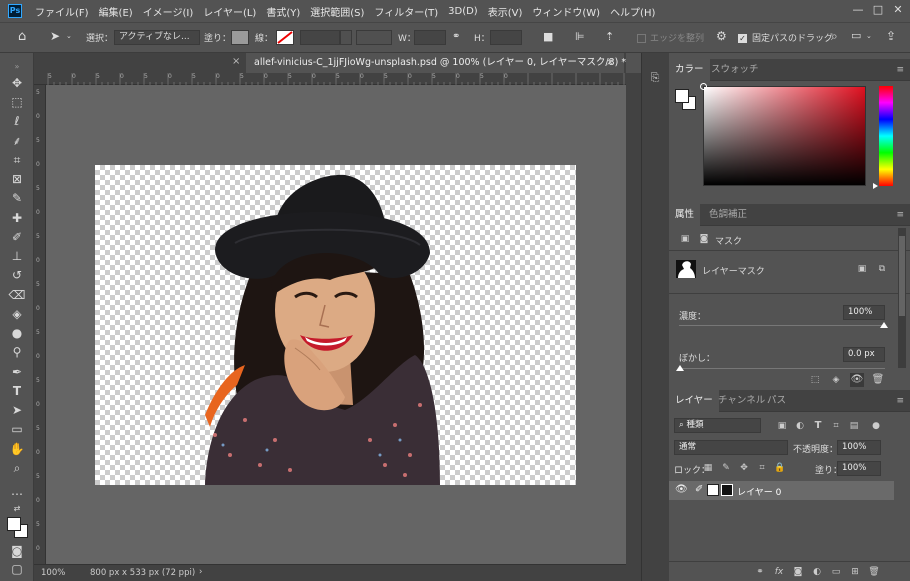  I want to click on minimize-button: —, so click(858, 10).